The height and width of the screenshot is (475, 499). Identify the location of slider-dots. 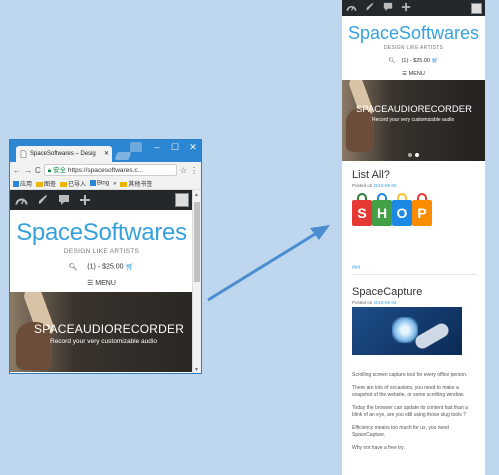
(413, 155).